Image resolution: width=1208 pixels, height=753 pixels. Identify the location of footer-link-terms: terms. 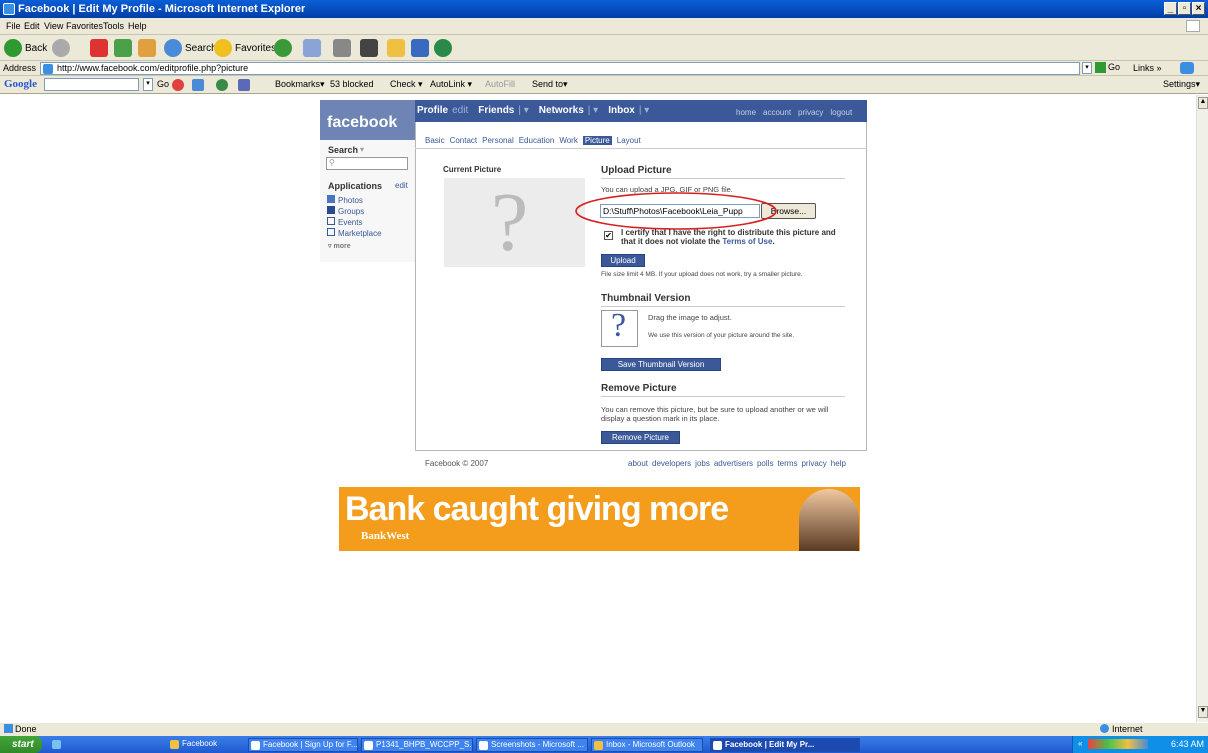
(787, 463).